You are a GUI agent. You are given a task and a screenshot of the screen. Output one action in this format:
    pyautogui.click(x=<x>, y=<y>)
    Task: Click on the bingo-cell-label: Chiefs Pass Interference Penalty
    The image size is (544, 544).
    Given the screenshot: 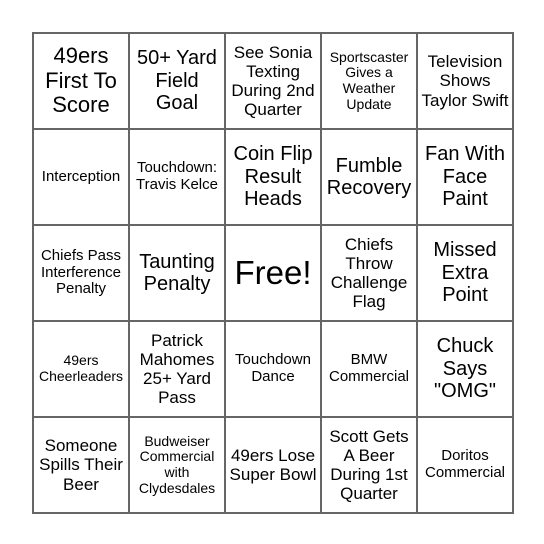 What is the action you would take?
    pyautogui.click(x=81, y=272)
    